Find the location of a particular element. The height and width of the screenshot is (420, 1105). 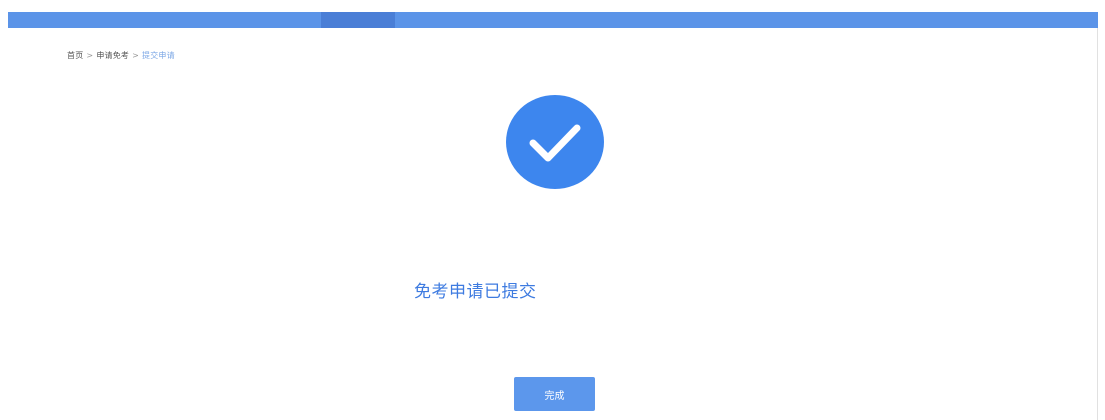

check-circle-icon is located at coordinates (555, 142).